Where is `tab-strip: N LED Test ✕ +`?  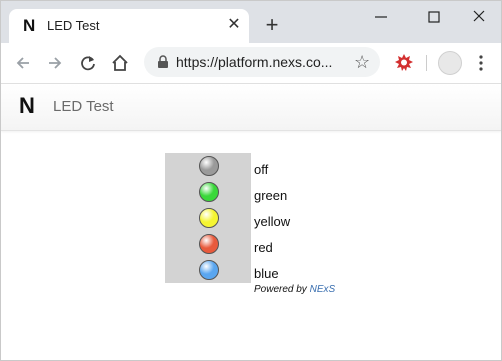
tab-strip: N LED Test ✕ + is located at coordinates (251, 22).